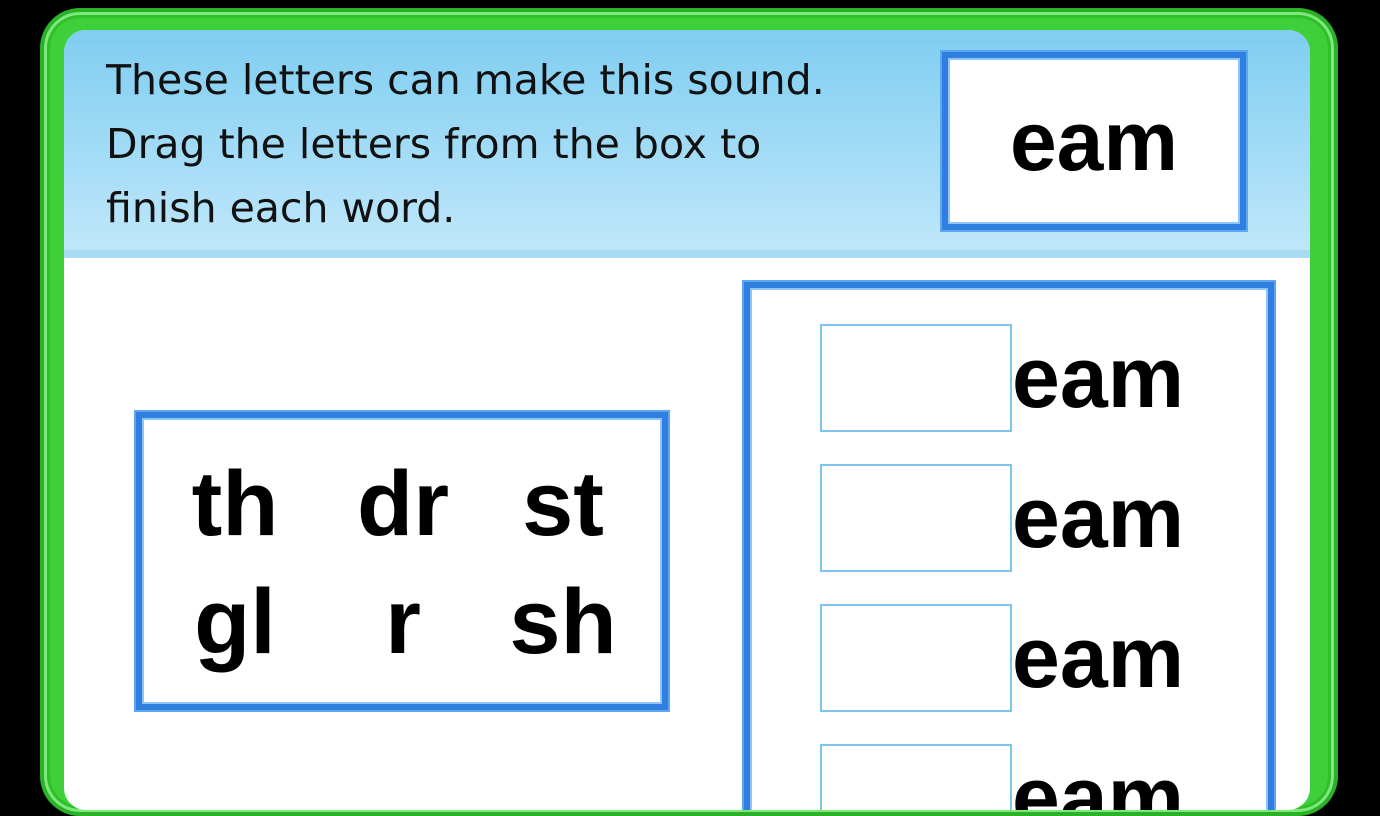  What do you see at coordinates (563, 622) in the screenshot?
I see `letter-tile-sh: sh` at bounding box center [563, 622].